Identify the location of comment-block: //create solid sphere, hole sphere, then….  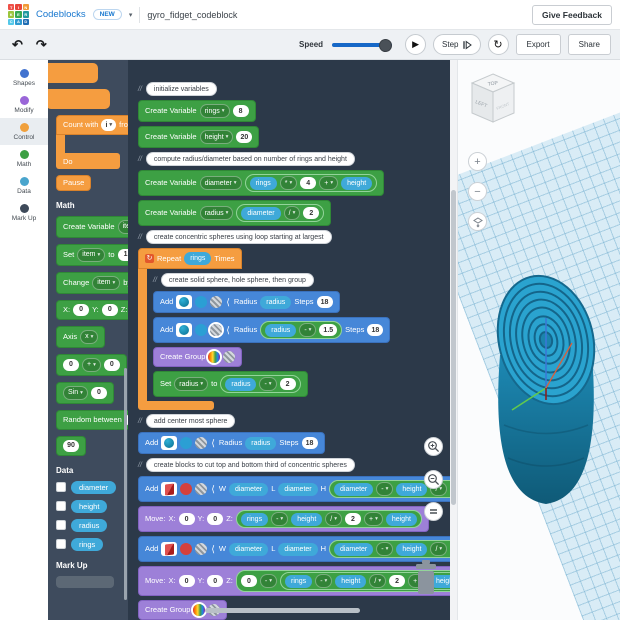
(233, 280).